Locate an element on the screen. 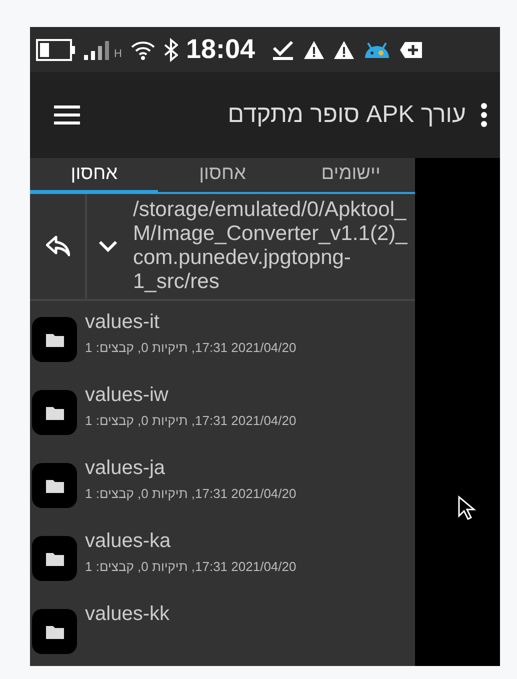 This screenshot has height=679, width=517. wifi-icon is located at coordinates (143, 49).